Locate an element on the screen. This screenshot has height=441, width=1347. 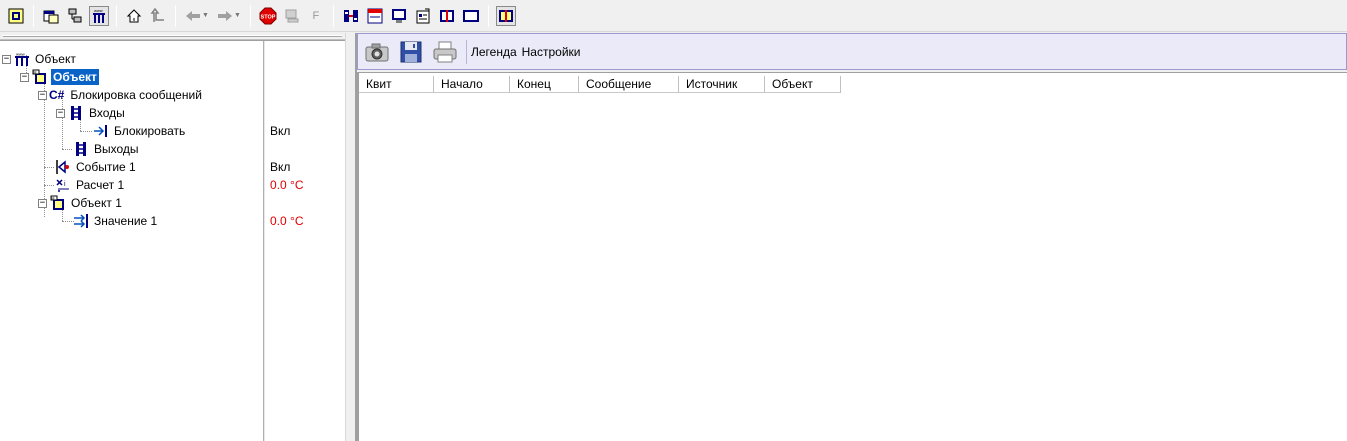
tree-item-label: Выходы is located at coordinates (116, 149).